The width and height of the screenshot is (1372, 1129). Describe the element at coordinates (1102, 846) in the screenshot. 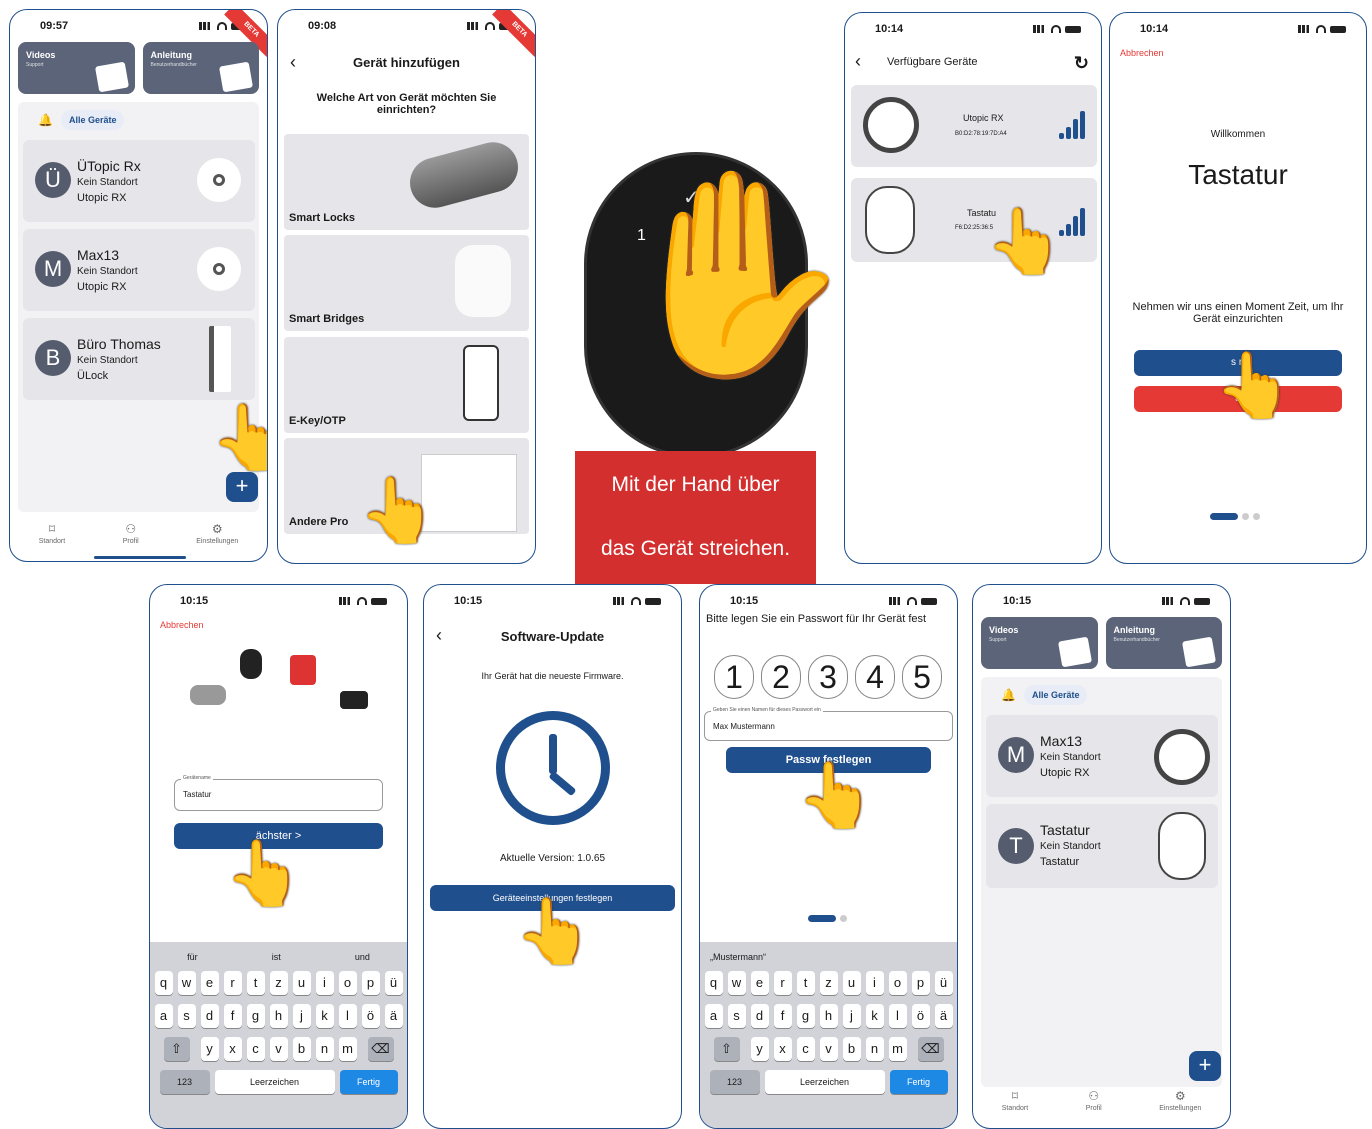

I see `device-card-2: T Tastatur Kein Standort Tastatur` at that location.